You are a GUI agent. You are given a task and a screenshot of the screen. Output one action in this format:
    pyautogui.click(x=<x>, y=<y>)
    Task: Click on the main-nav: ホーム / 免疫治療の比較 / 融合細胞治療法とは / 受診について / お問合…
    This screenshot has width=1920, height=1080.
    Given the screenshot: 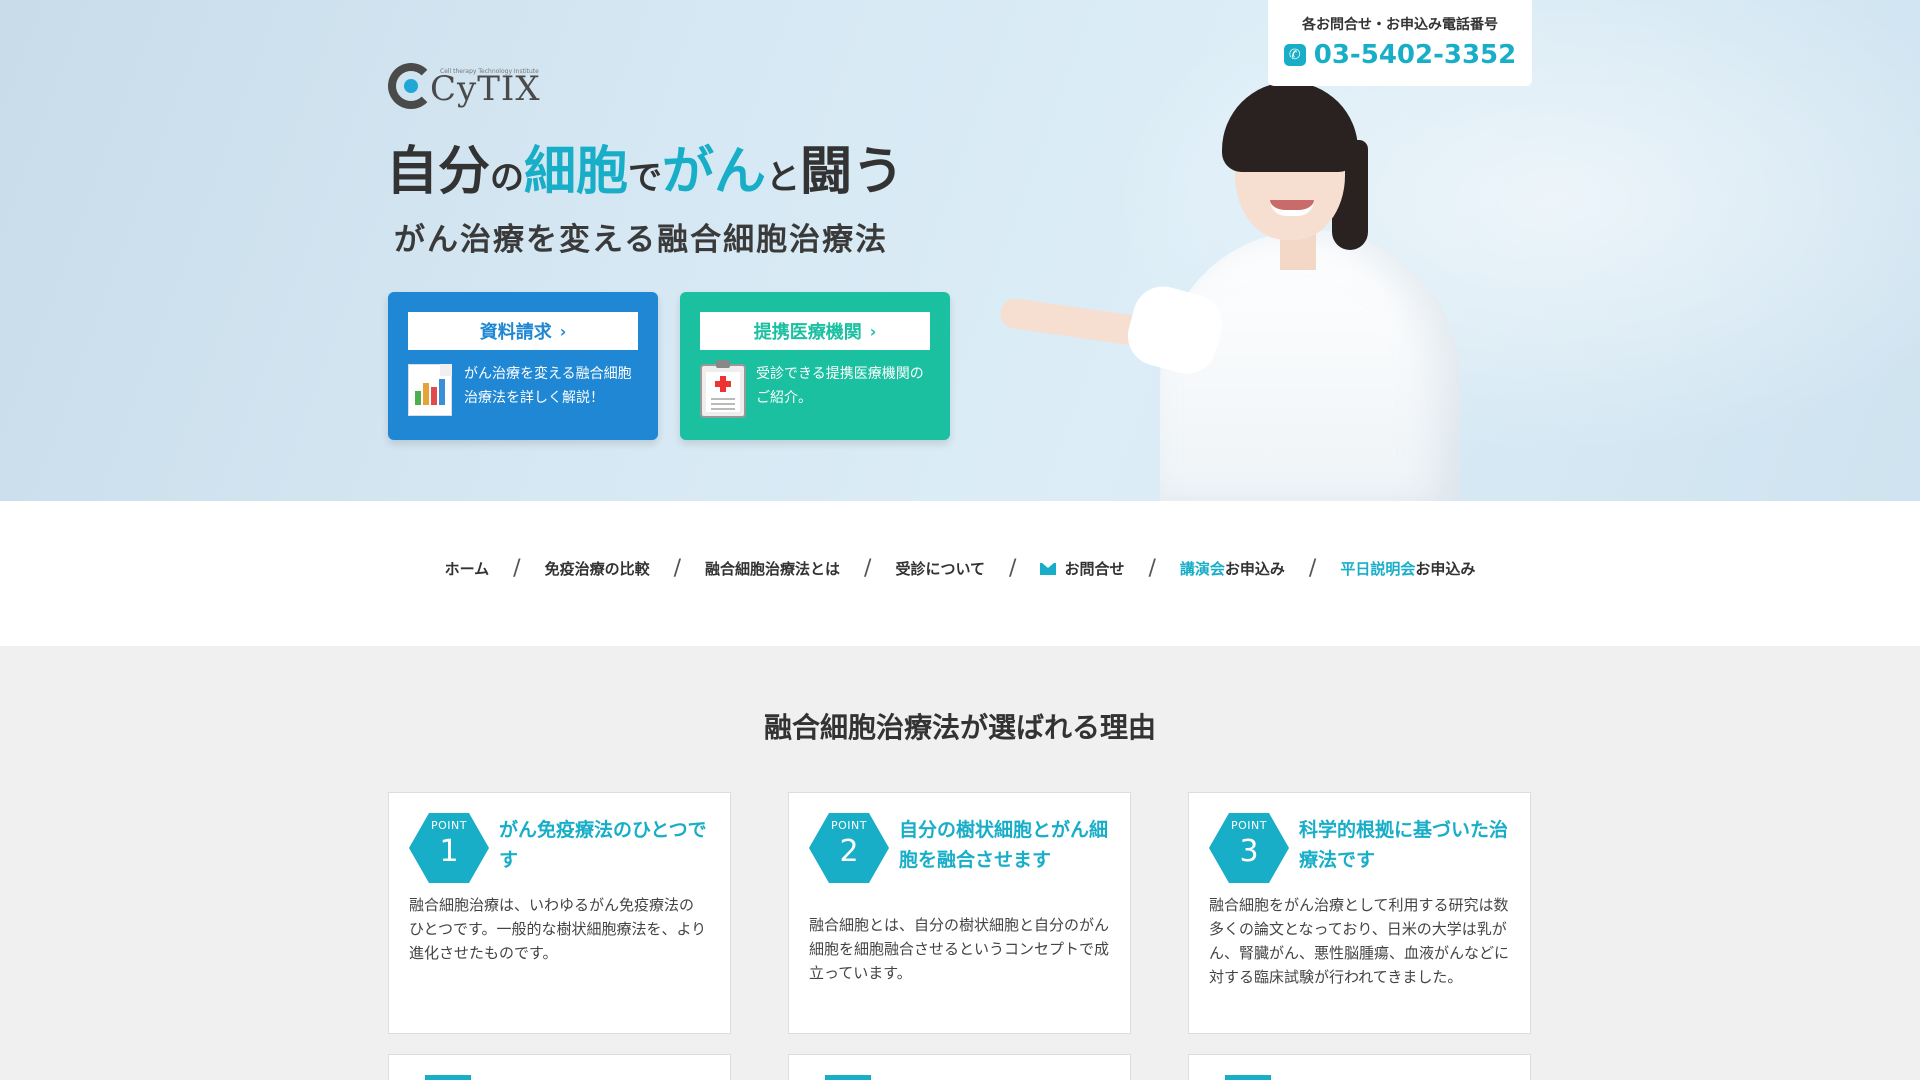 What is the action you would take?
    pyautogui.click(x=960, y=568)
    